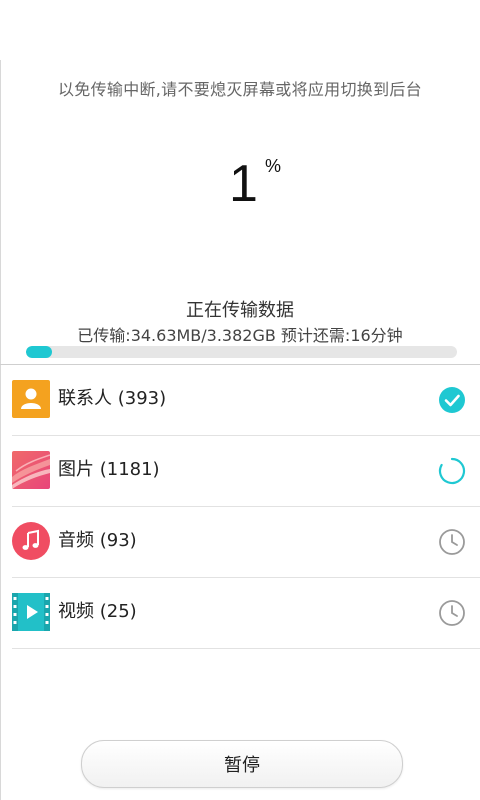  Describe the element at coordinates (31, 470) in the screenshot. I see `photos-icon` at that location.